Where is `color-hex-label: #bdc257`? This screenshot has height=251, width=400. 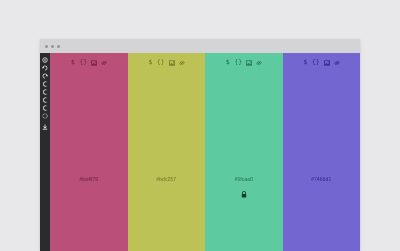 color-hex-label: #bdc257 is located at coordinates (167, 180).